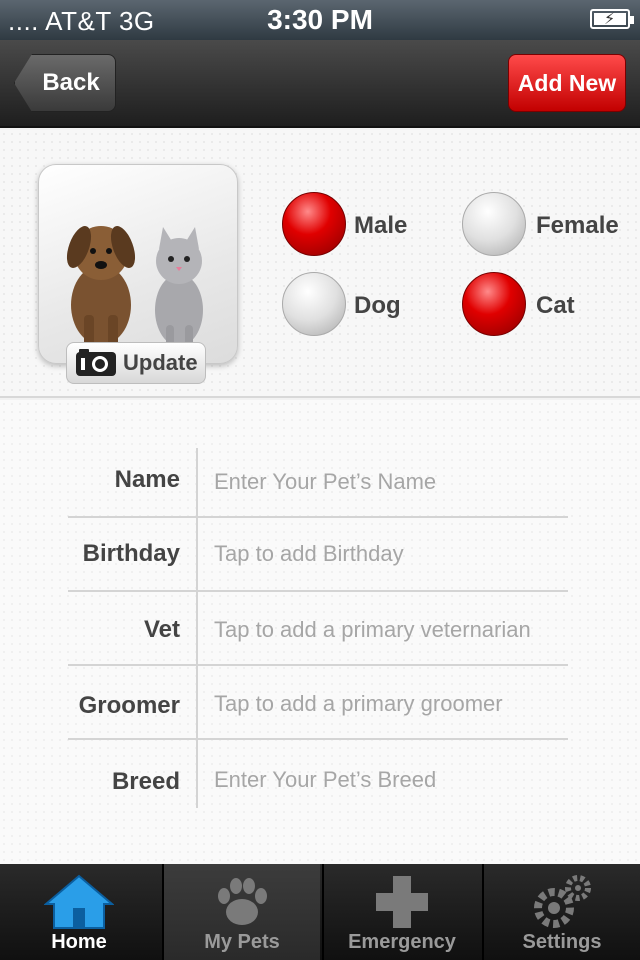 This screenshot has height=960, width=640. Describe the element at coordinates (131, 553) in the screenshot. I see `birthday-label: Birthday` at that location.